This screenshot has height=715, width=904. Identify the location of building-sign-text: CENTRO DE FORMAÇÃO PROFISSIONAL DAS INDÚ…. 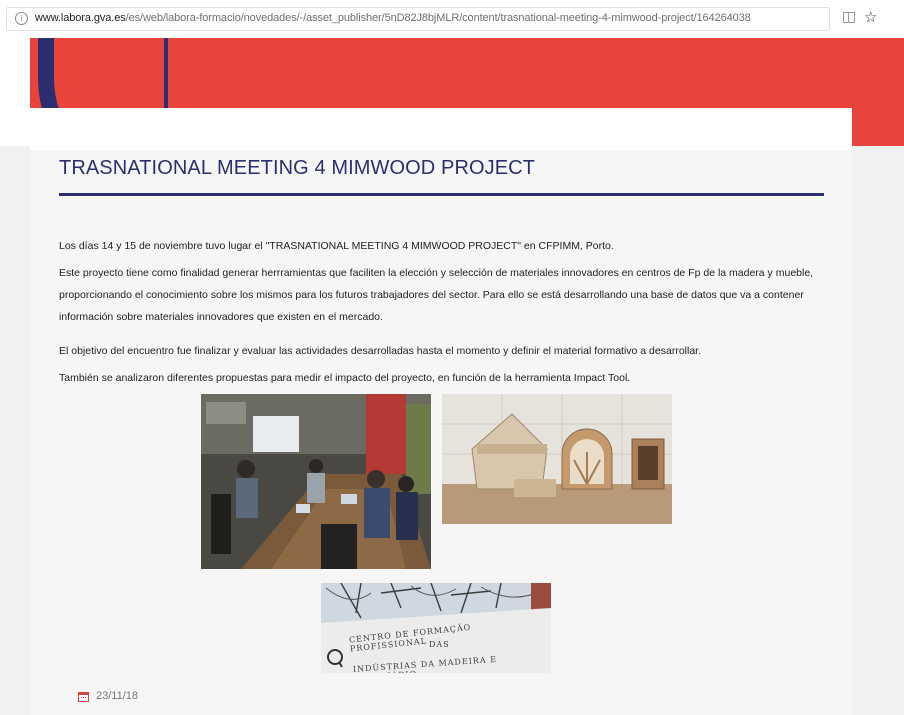
(436, 628).